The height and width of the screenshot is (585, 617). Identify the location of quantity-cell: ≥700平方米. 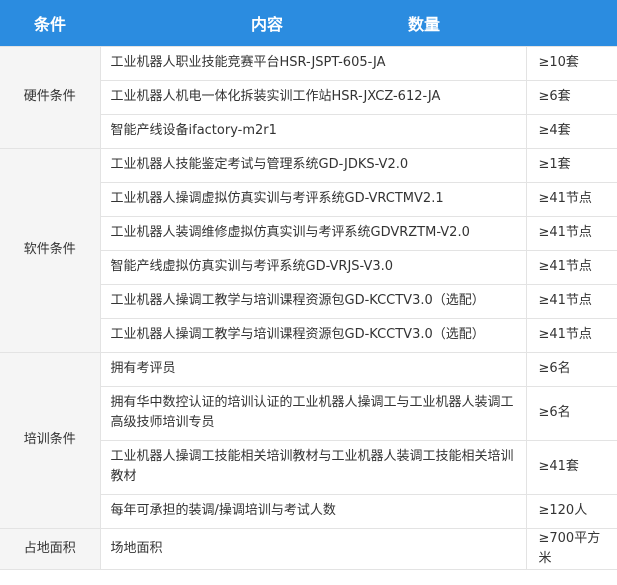
(571, 548).